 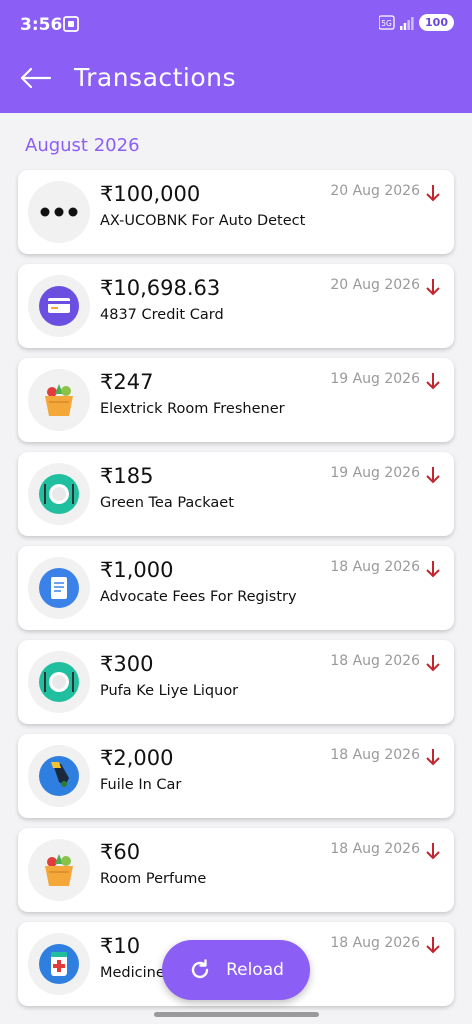 What do you see at coordinates (169, 691) in the screenshot?
I see `transaction-description: Pufa Ke Liye Liquor` at bounding box center [169, 691].